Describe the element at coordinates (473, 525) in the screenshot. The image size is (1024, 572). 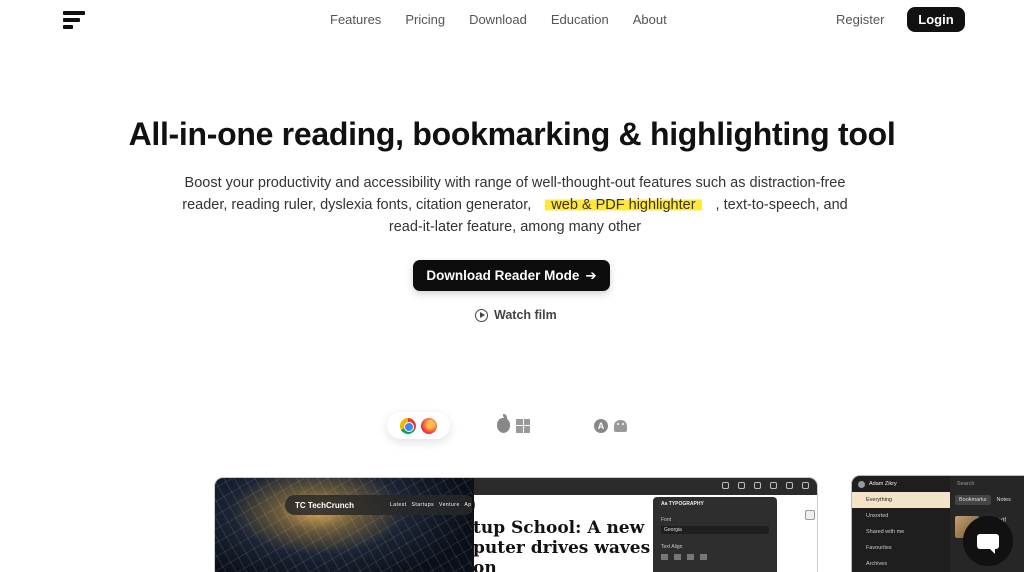
I see `comparison-divider` at that location.